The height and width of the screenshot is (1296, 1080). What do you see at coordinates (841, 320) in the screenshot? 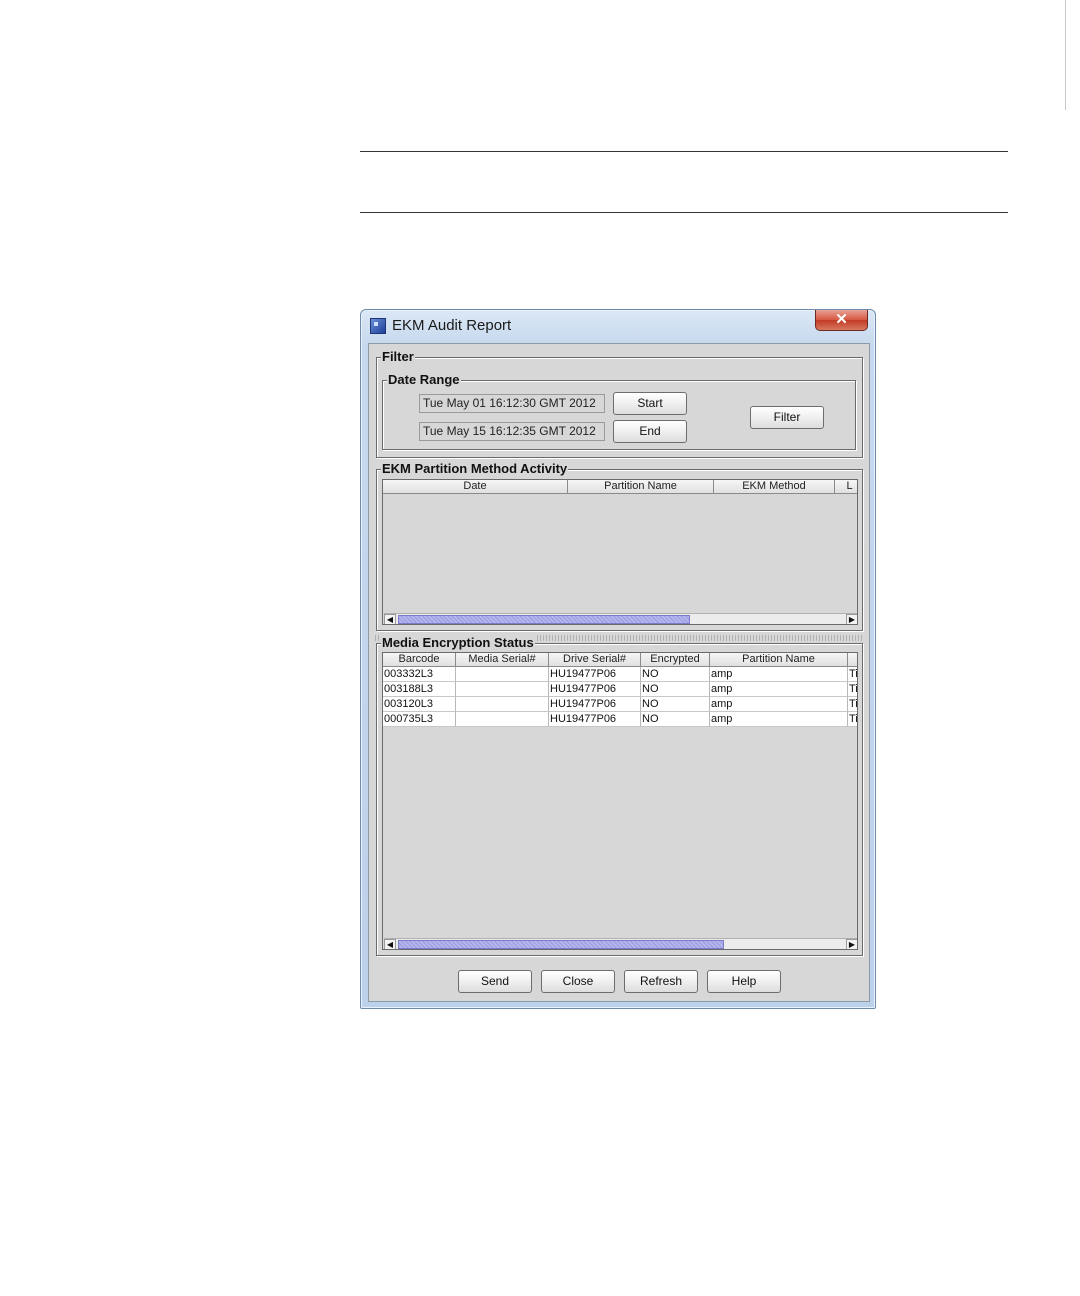
I see `window-close-button: ✕` at bounding box center [841, 320].